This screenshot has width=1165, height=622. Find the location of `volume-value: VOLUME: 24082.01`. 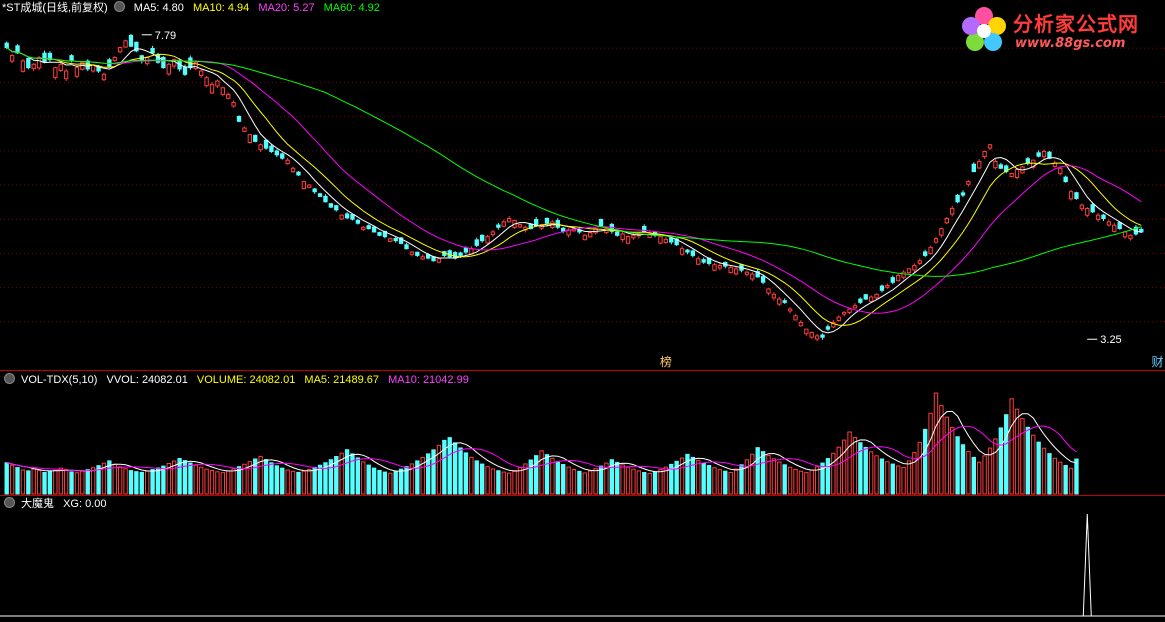

volume-value: VOLUME: 24082.01 is located at coordinates (246, 380).